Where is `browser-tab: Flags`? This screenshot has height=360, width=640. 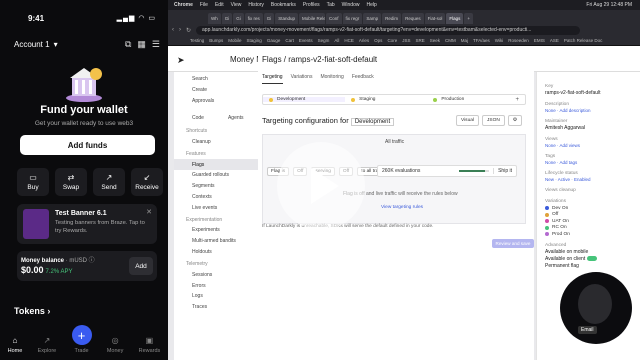 browser-tab: Flags is located at coordinates (455, 18).